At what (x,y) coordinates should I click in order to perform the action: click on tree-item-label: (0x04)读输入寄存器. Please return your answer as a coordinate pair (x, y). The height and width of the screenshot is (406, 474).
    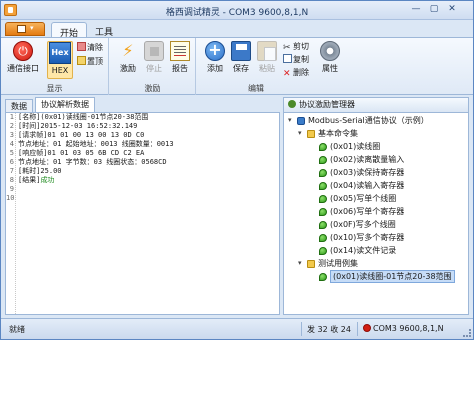
    Looking at the image, I should click on (367, 185).